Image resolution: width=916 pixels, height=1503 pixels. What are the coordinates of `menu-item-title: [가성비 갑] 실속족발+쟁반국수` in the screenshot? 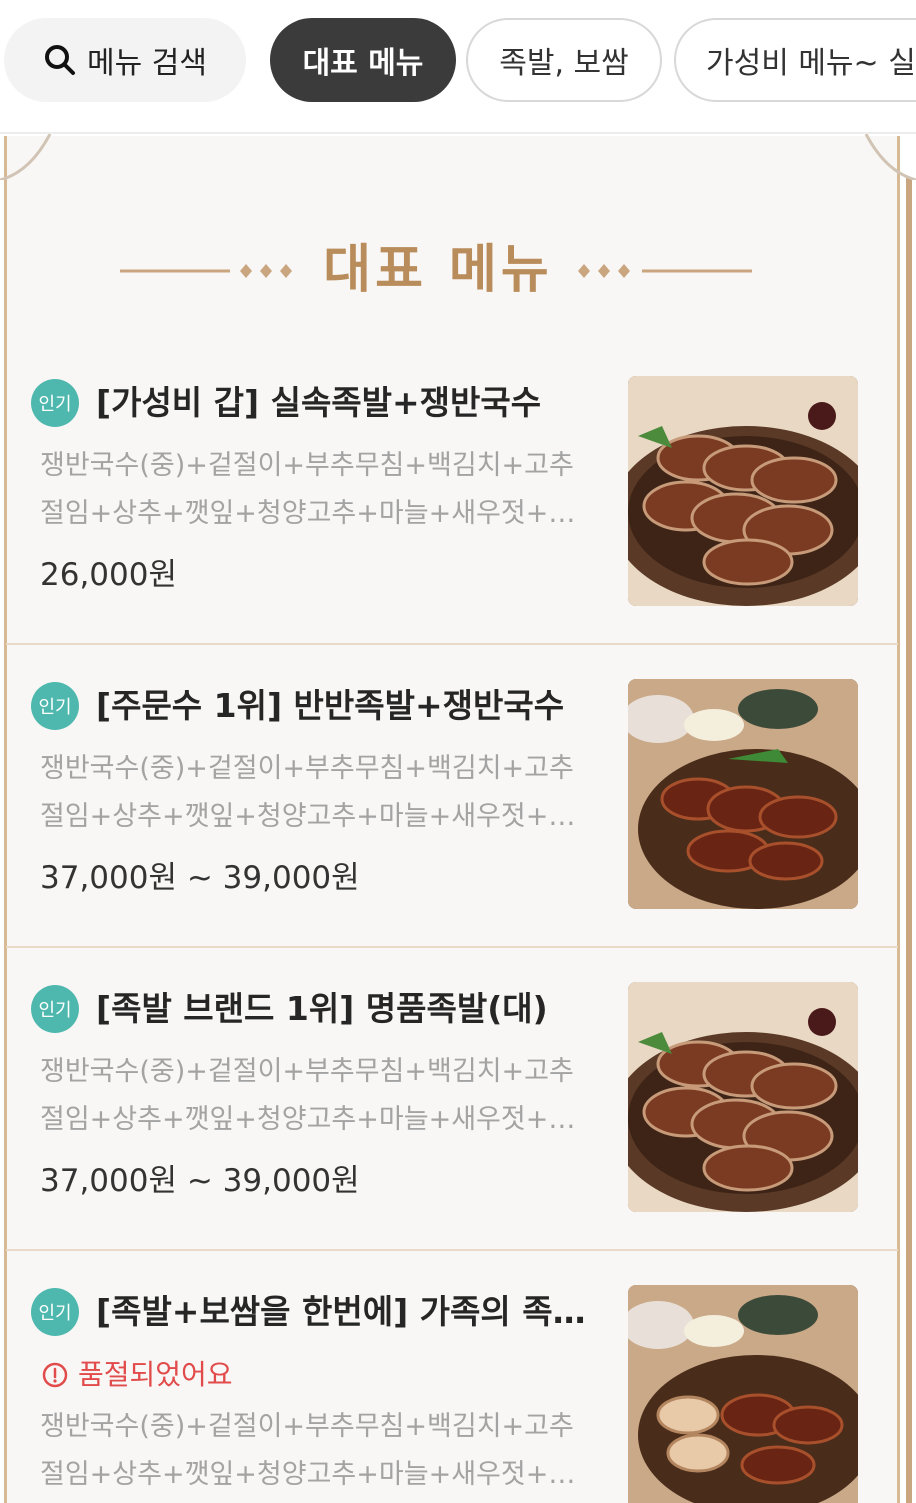 It's located at (319, 402).